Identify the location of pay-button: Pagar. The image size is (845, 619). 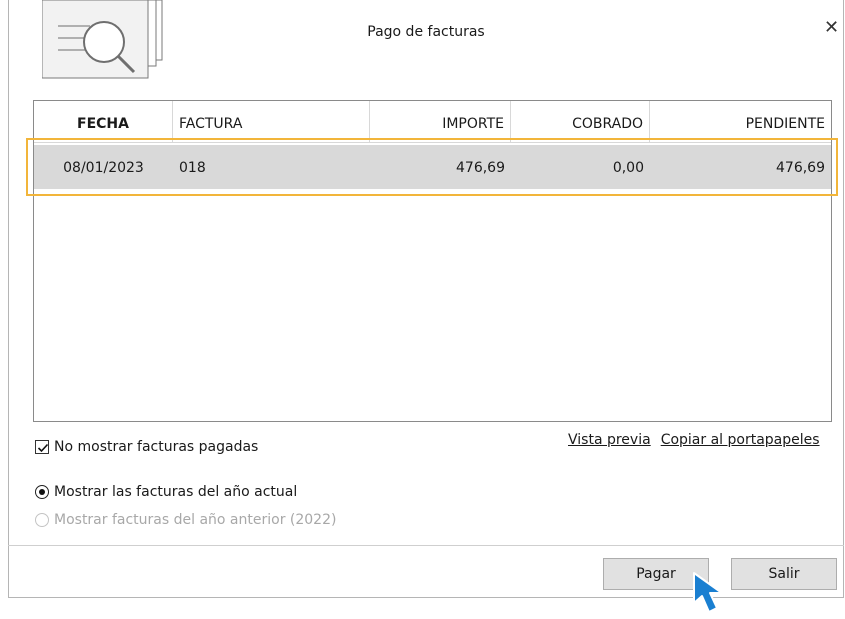
(656, 574).